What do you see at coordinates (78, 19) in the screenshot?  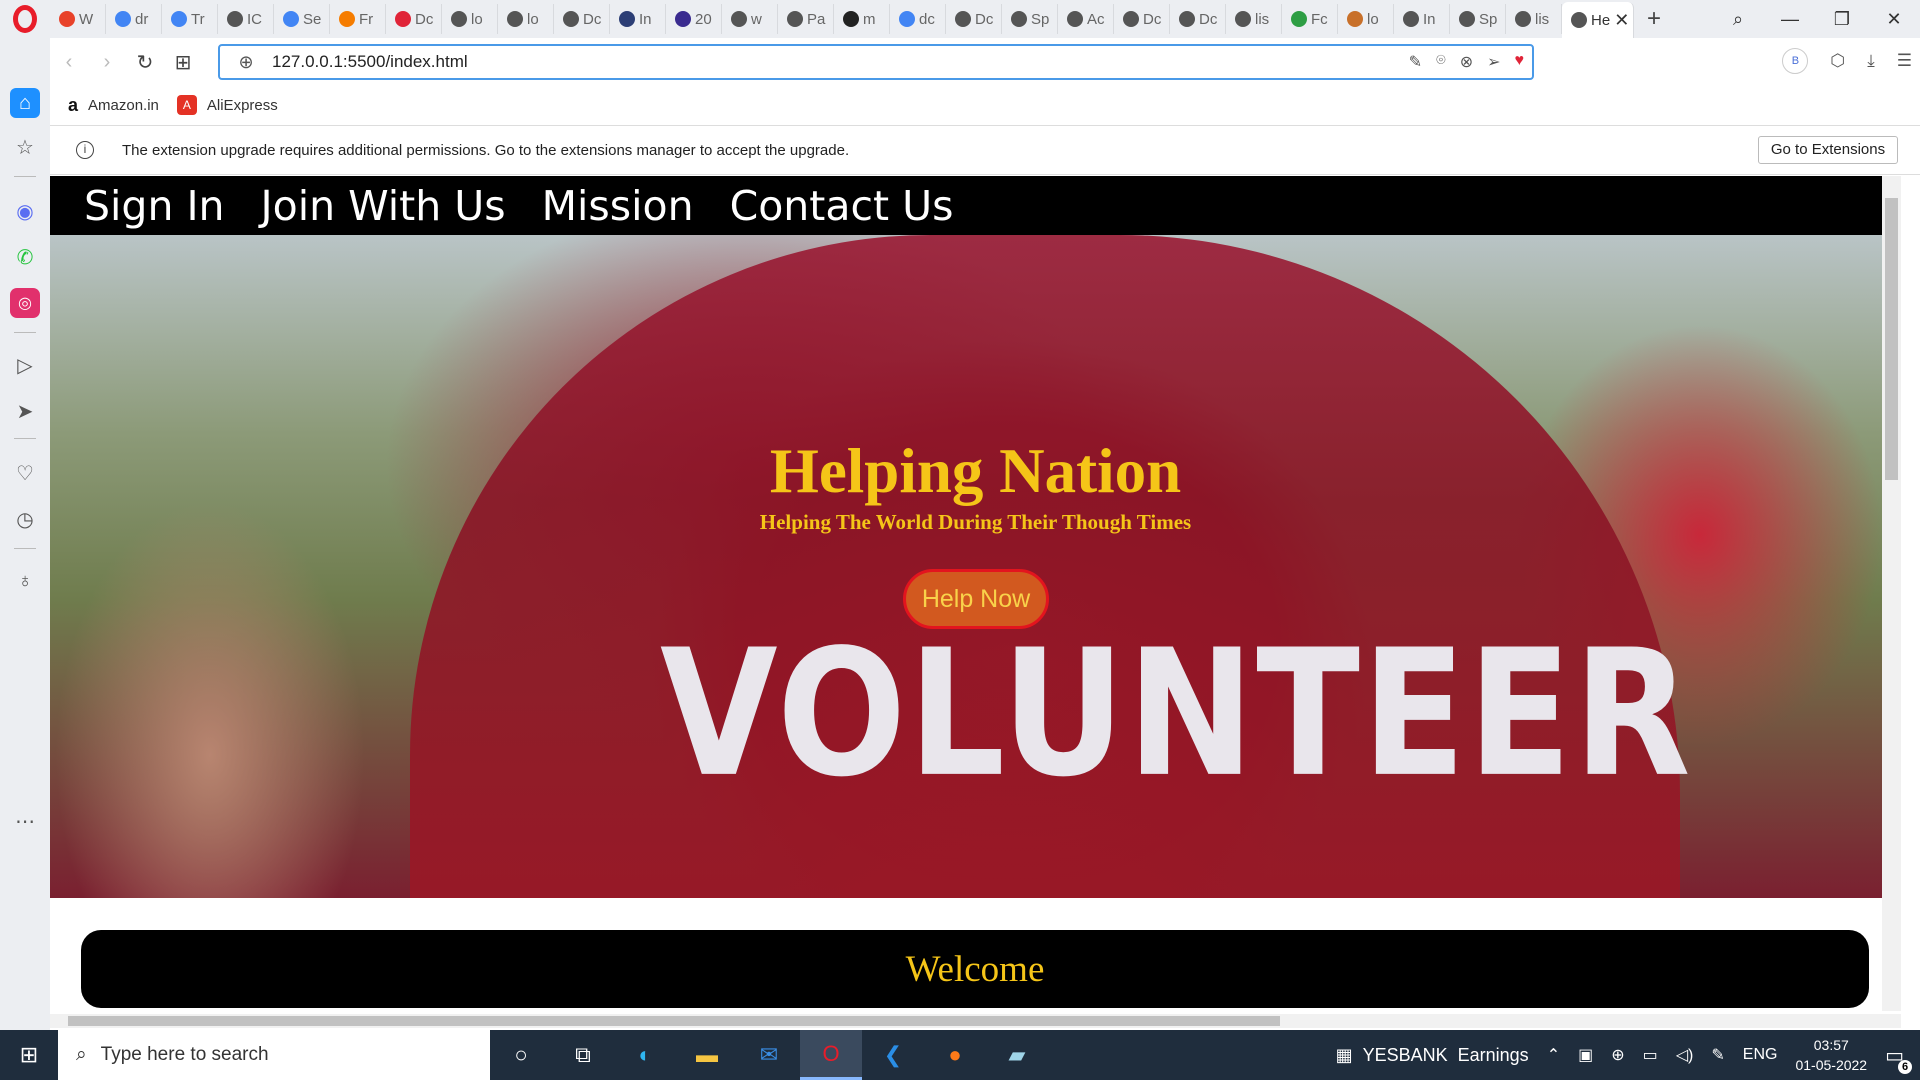 I see `tab: W` at bounding box center [78, 19].